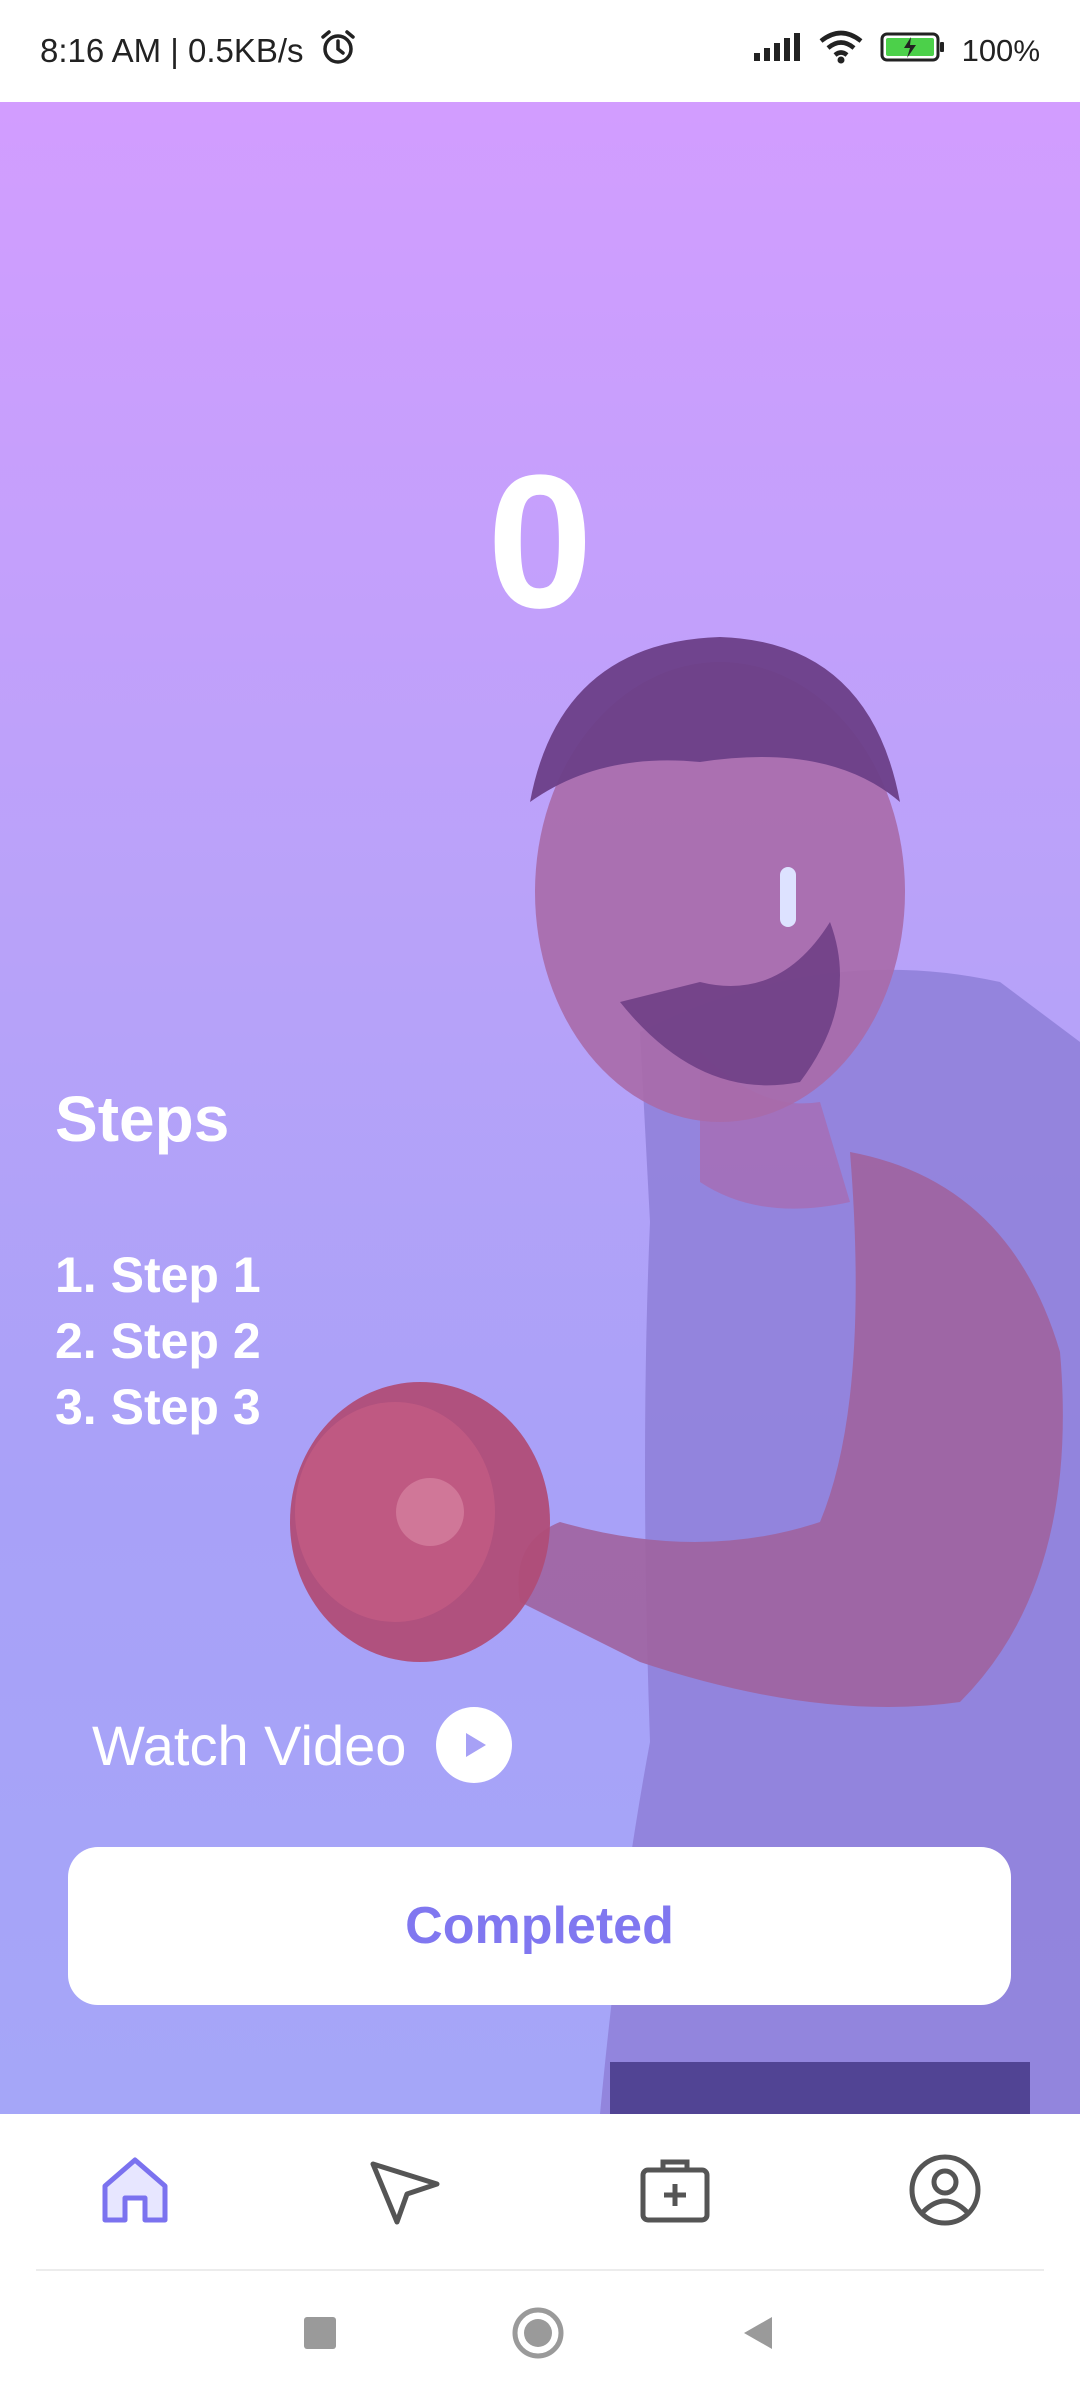 This screenshot has width=1080, height=2400. I want to click on back-button, so click(758, 2335).